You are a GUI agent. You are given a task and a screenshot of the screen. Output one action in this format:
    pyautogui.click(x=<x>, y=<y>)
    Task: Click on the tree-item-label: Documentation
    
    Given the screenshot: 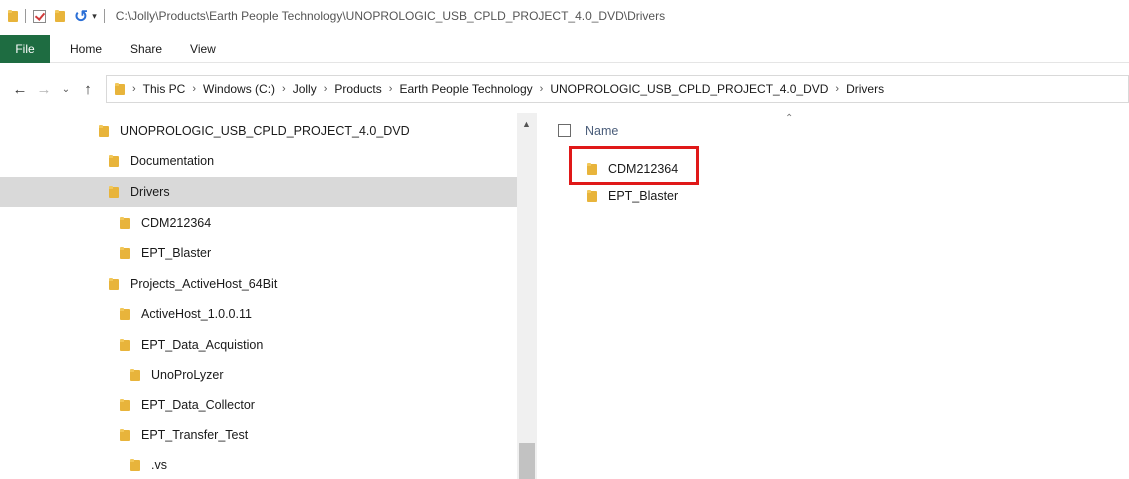 What is the action you would take?
    pyautogui.click(x=172, y=161)
    